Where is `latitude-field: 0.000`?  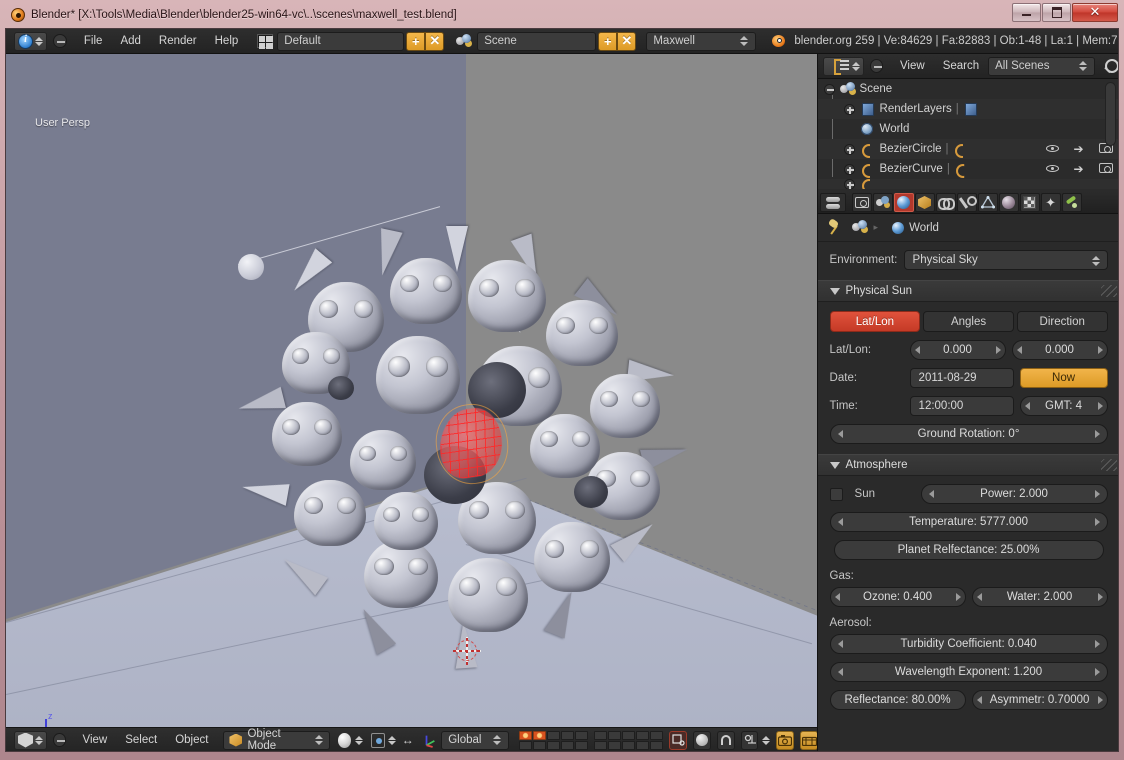 latitude-field: 0.000 is located at coordinates (957, 350).